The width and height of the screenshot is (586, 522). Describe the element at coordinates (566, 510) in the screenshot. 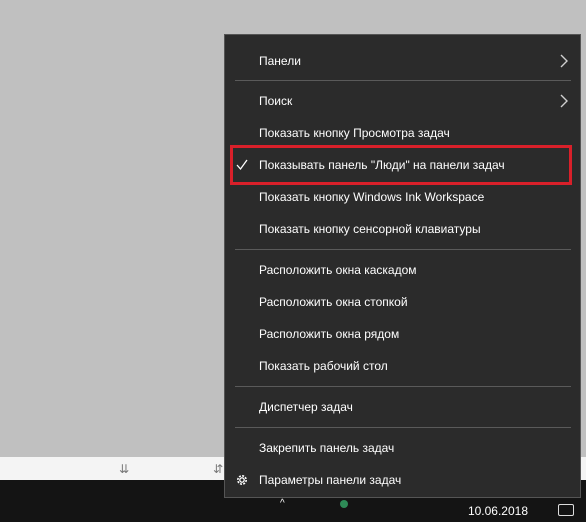

I see `notification-icon` at that location.